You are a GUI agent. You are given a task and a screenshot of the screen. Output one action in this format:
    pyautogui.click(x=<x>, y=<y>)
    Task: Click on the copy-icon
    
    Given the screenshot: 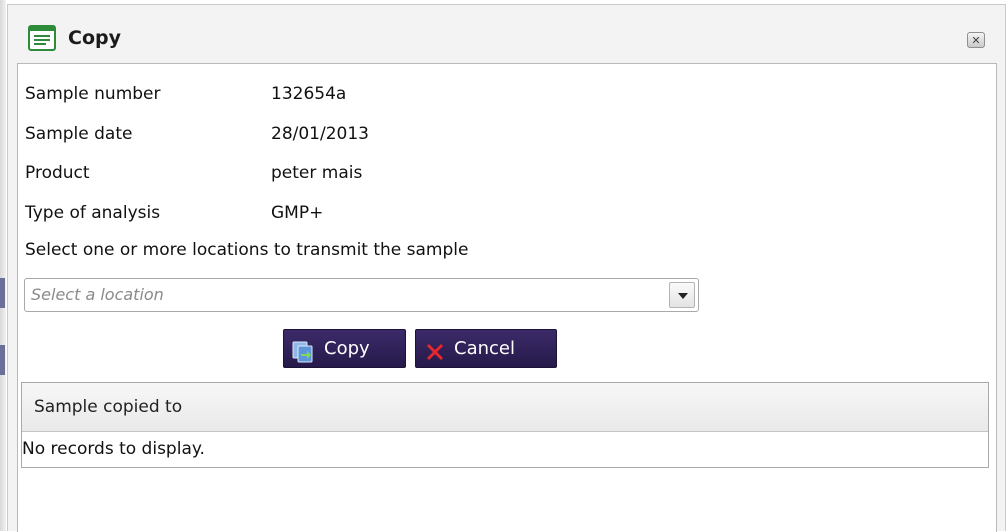 What is the action you would take?
    pyautogui.click(x=303, y=351)
    